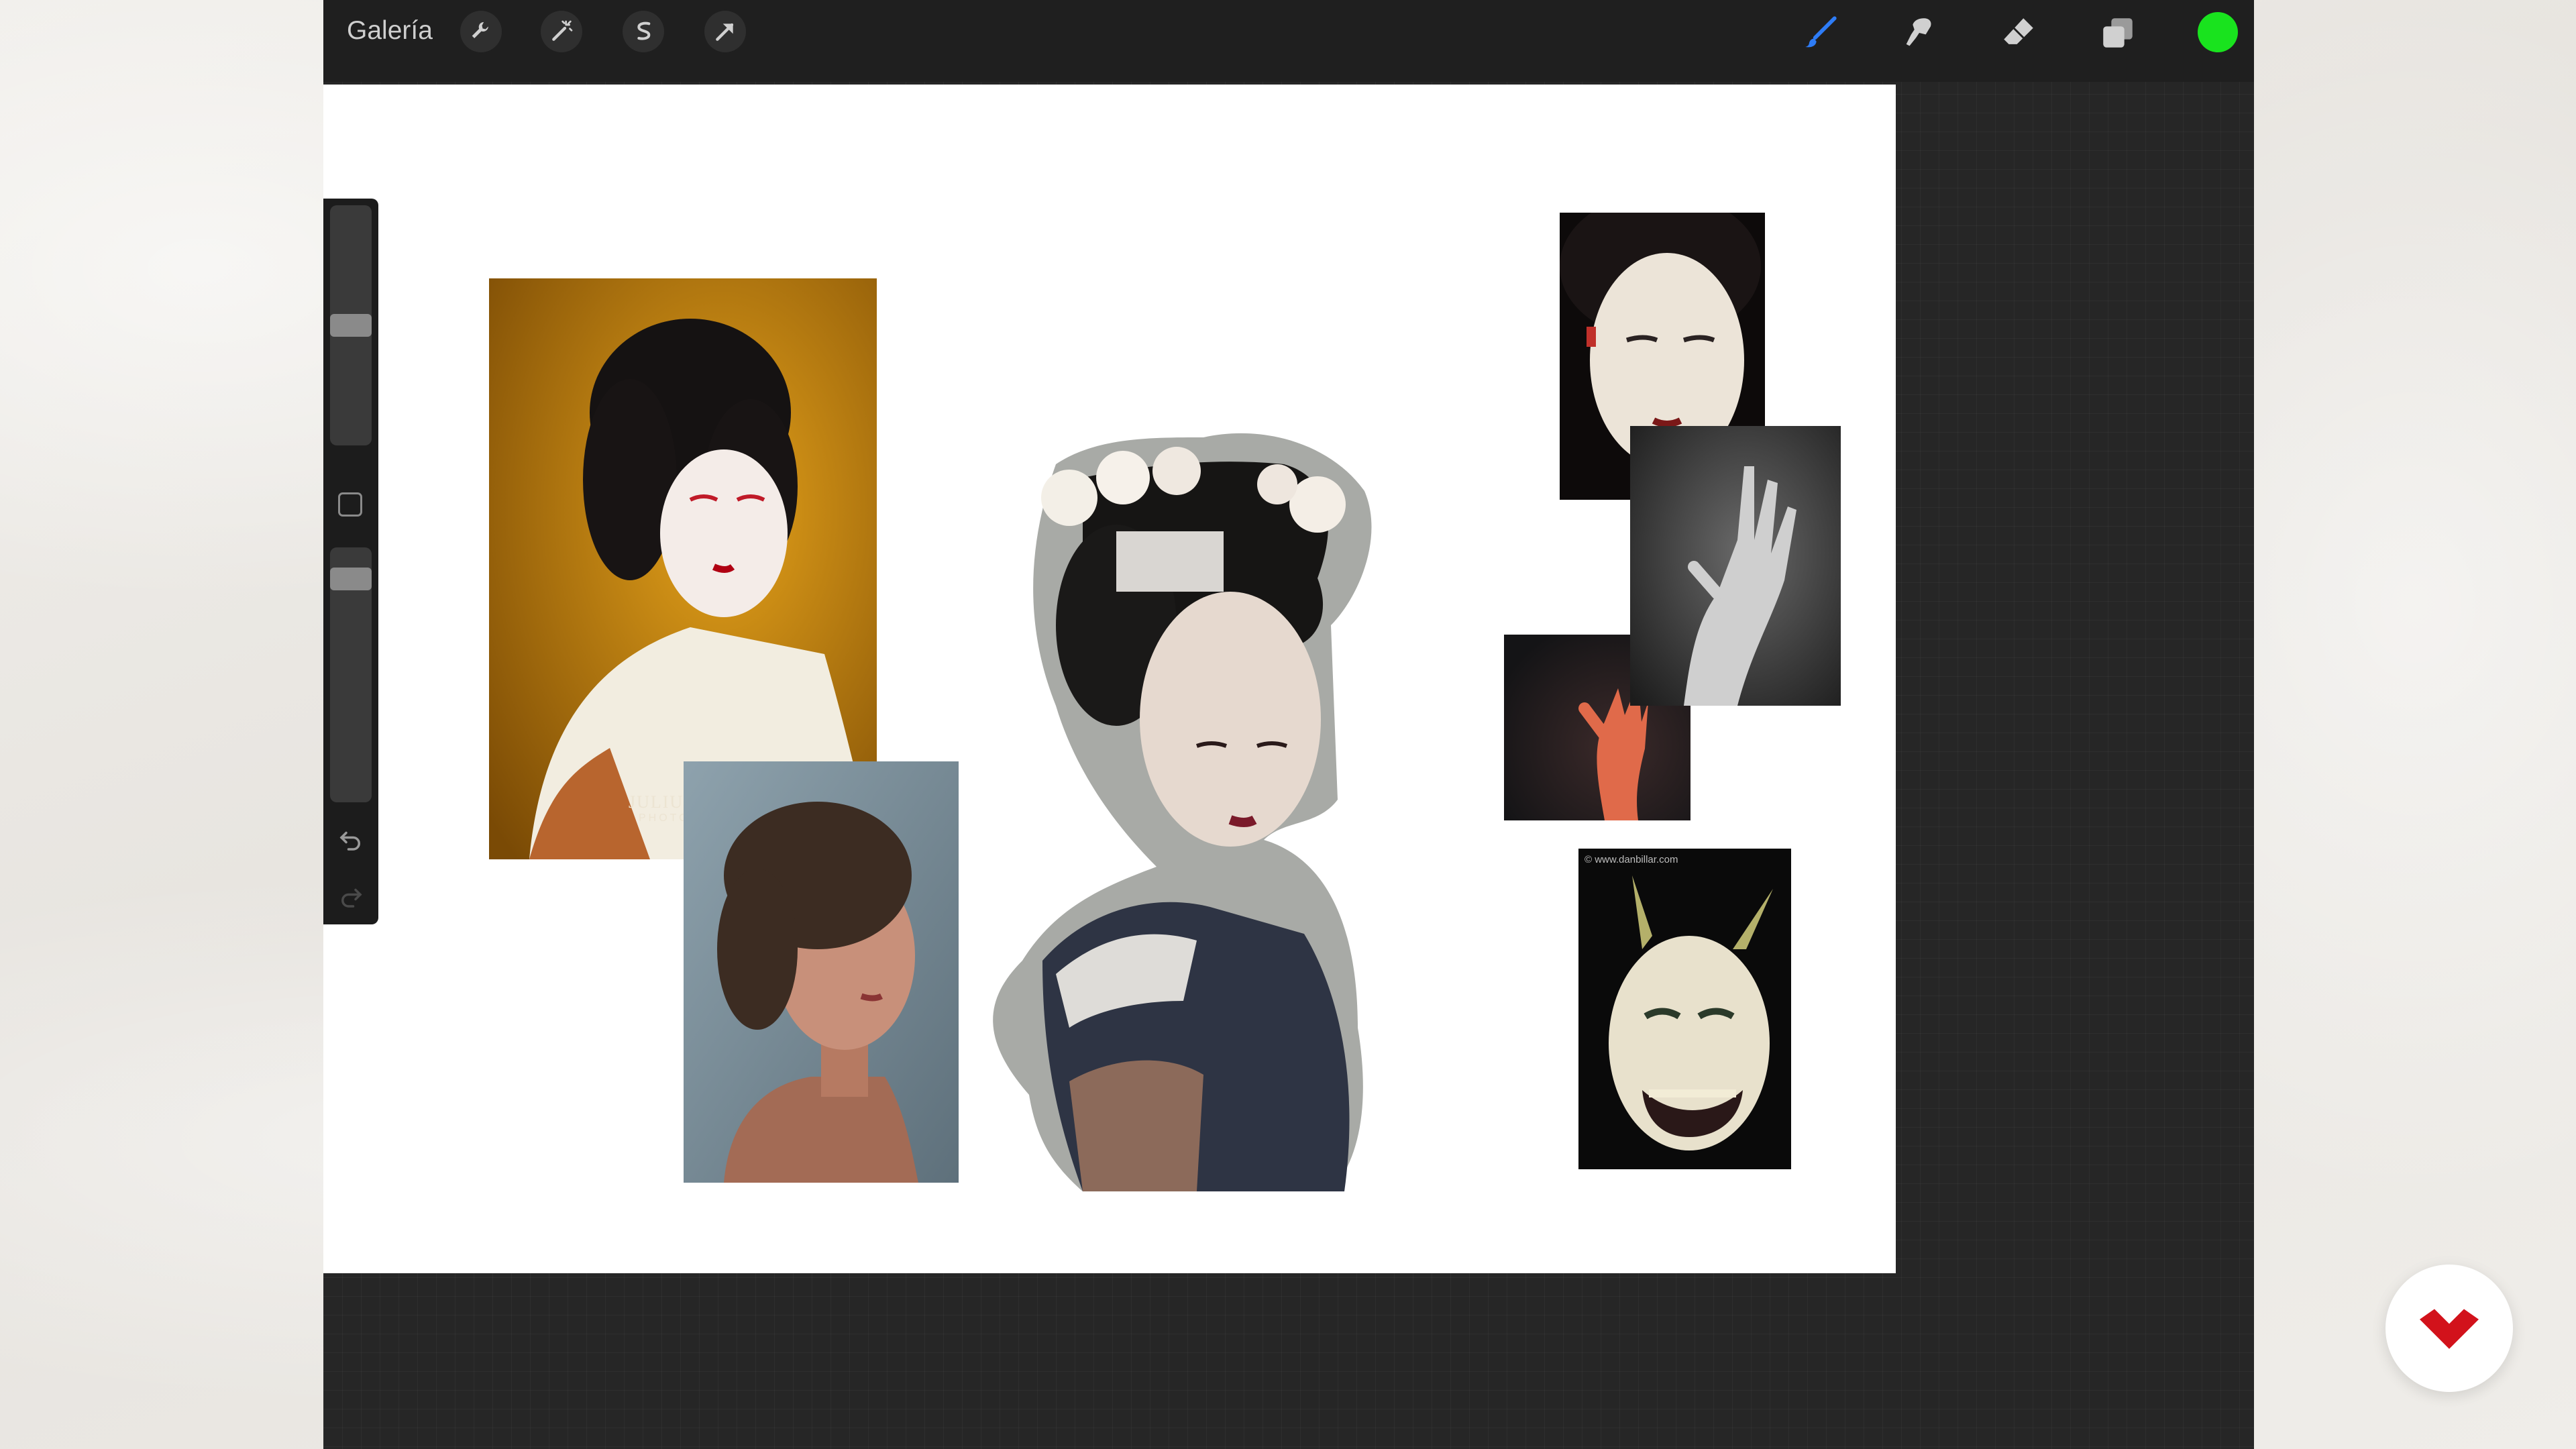  Describe the element at coordinates (351, 579) in the screenshot. I see `opacity-slider-thumb` at that location.